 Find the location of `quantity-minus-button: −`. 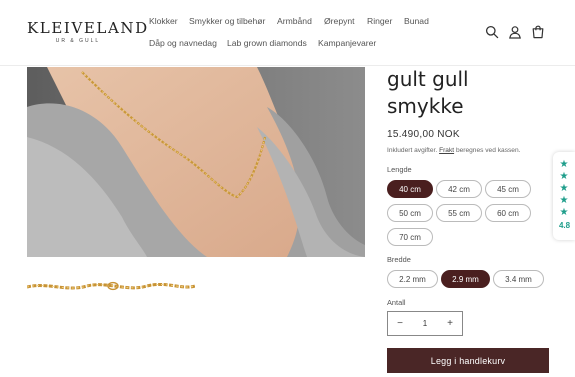

quantity-minus-button: − is located at coordinates (400, 323).